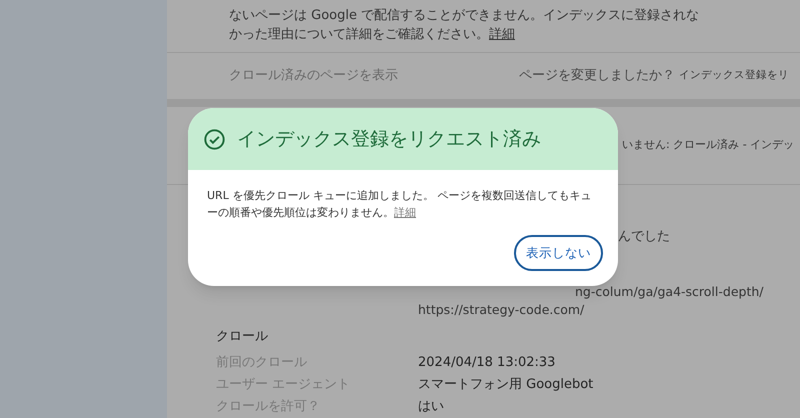 This screenshot has height=418, width=800. What do you see at coordinates (214, 139) in the screenshot?
I see `check-circle-icon` at bounding box center [214, 139].